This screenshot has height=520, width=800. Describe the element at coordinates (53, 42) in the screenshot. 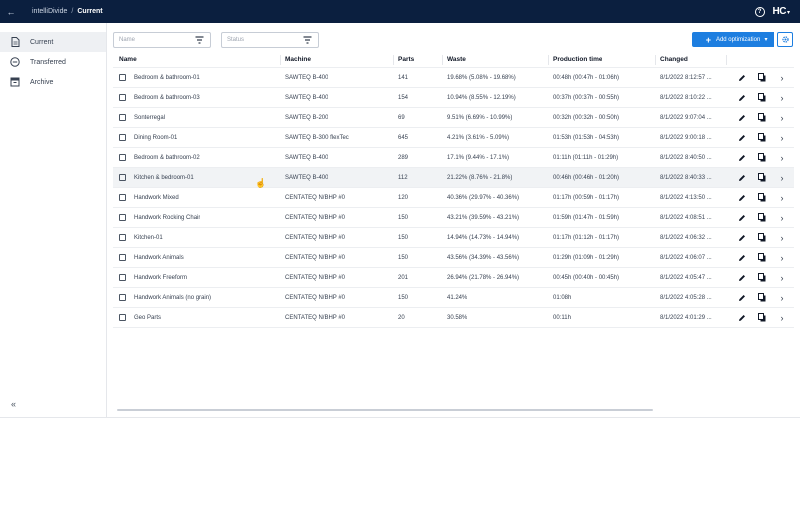

I see `sidebar-item-current: Current` at that location.